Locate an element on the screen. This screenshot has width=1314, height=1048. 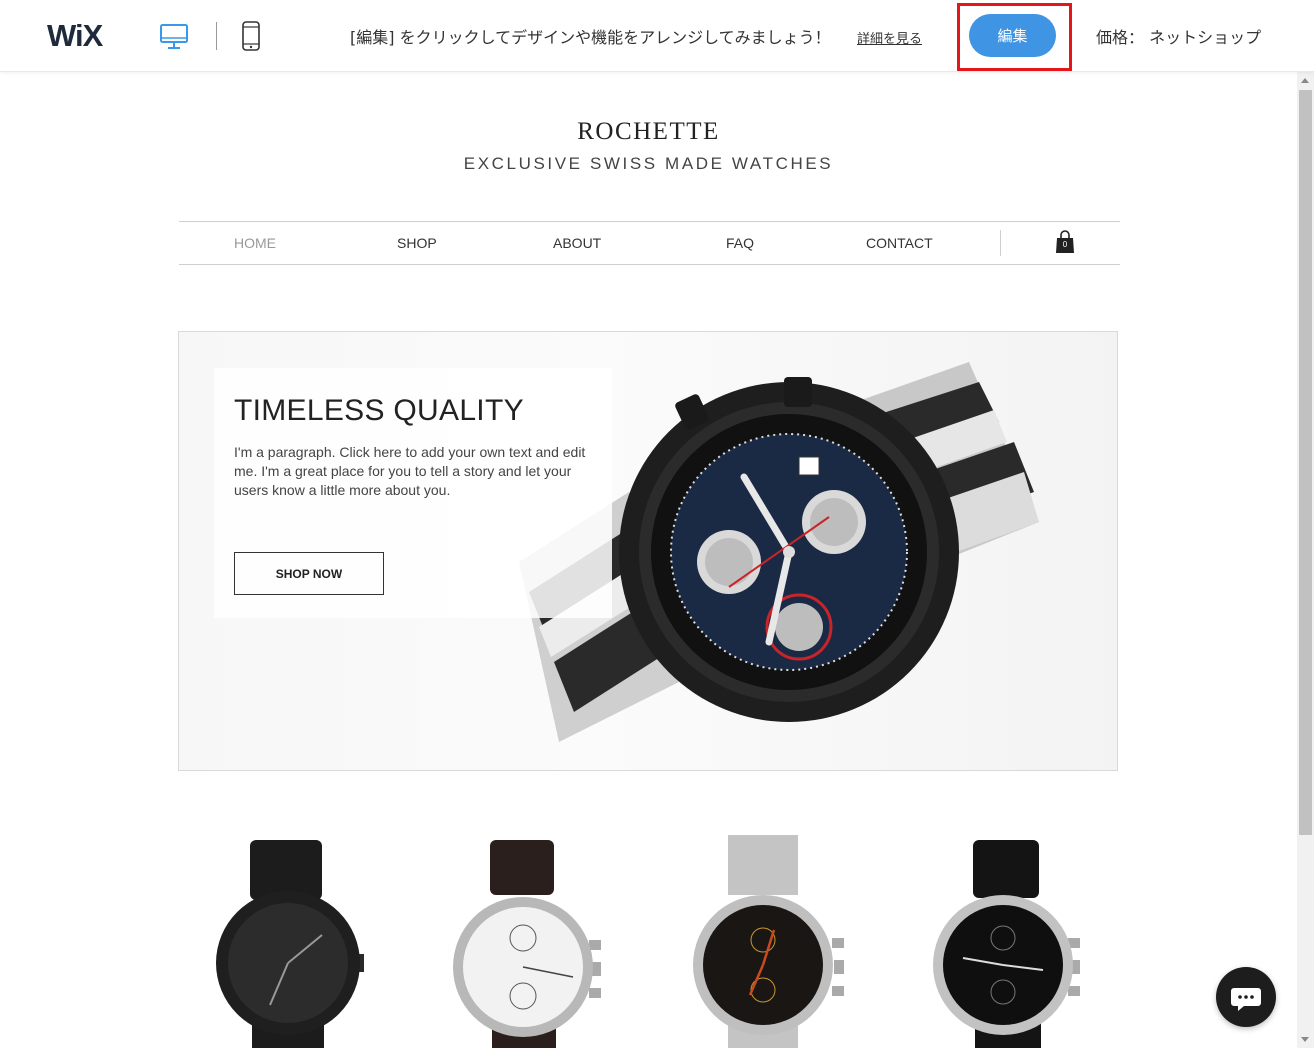
steel-chronograph-watch-image is located at coordinates (768, 941).